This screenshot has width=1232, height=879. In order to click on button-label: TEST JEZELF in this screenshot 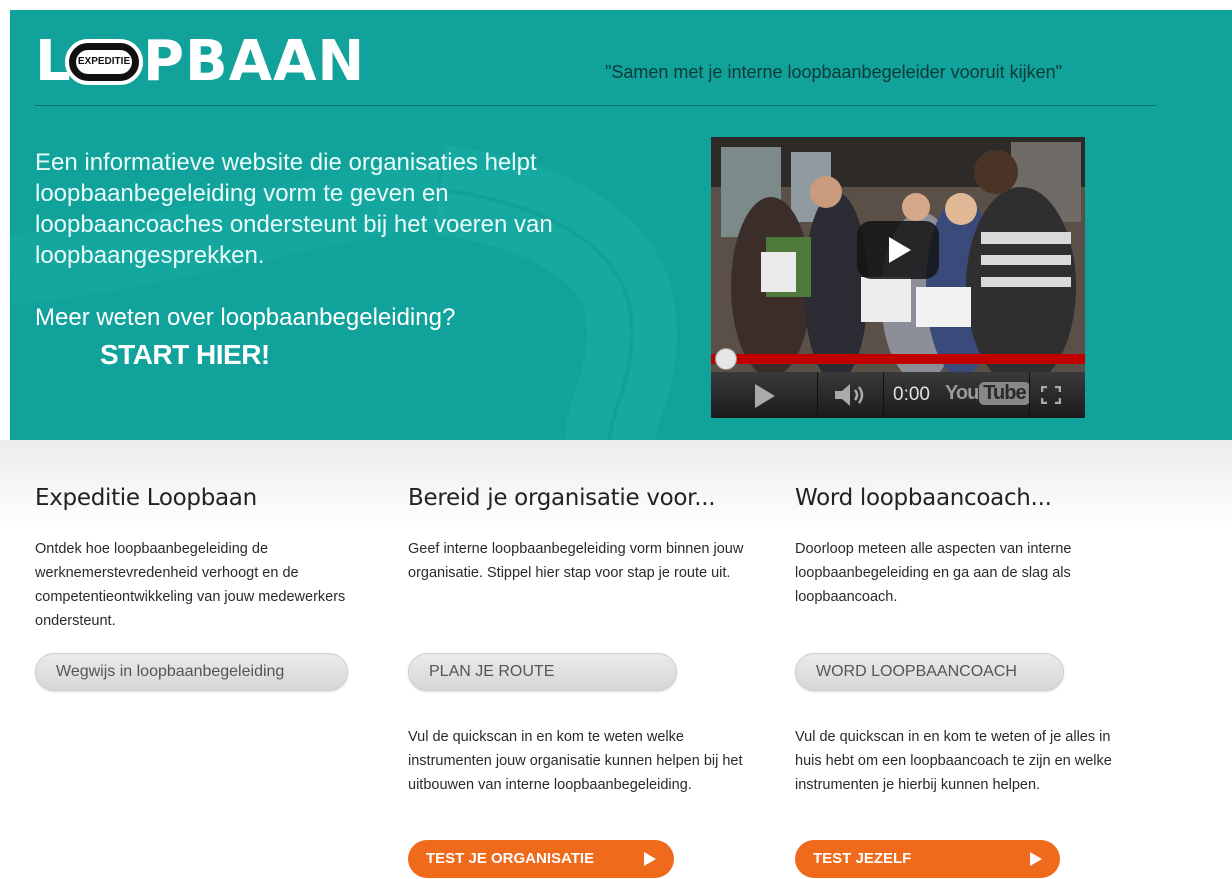, I will do `click(862, 858)`.